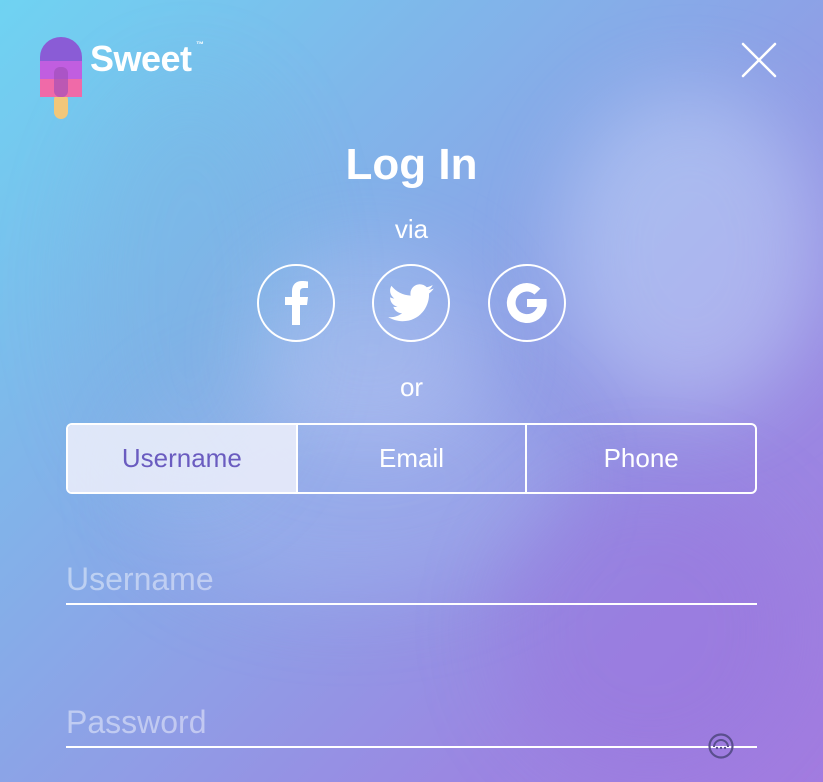  I want to click on facebook-icon, so click(296, 303).